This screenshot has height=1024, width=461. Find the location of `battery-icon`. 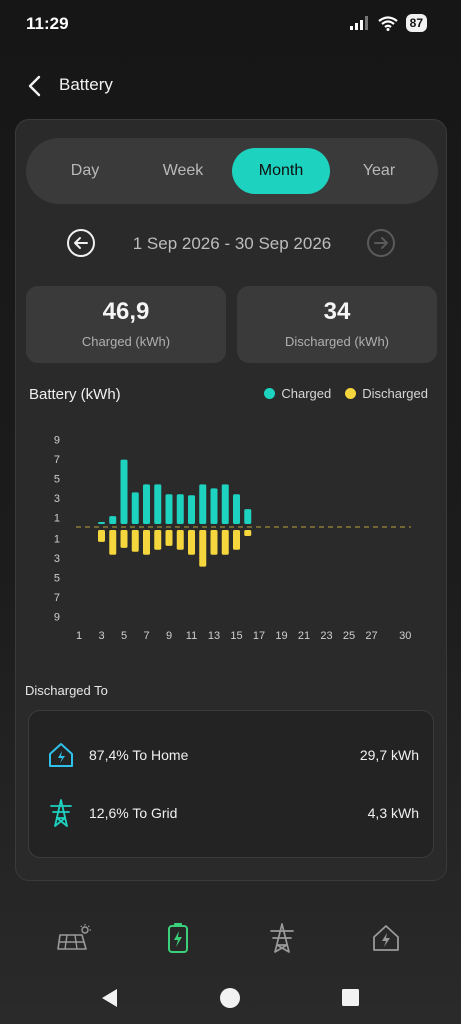

battery-icon is located at coordinates (178, 938).